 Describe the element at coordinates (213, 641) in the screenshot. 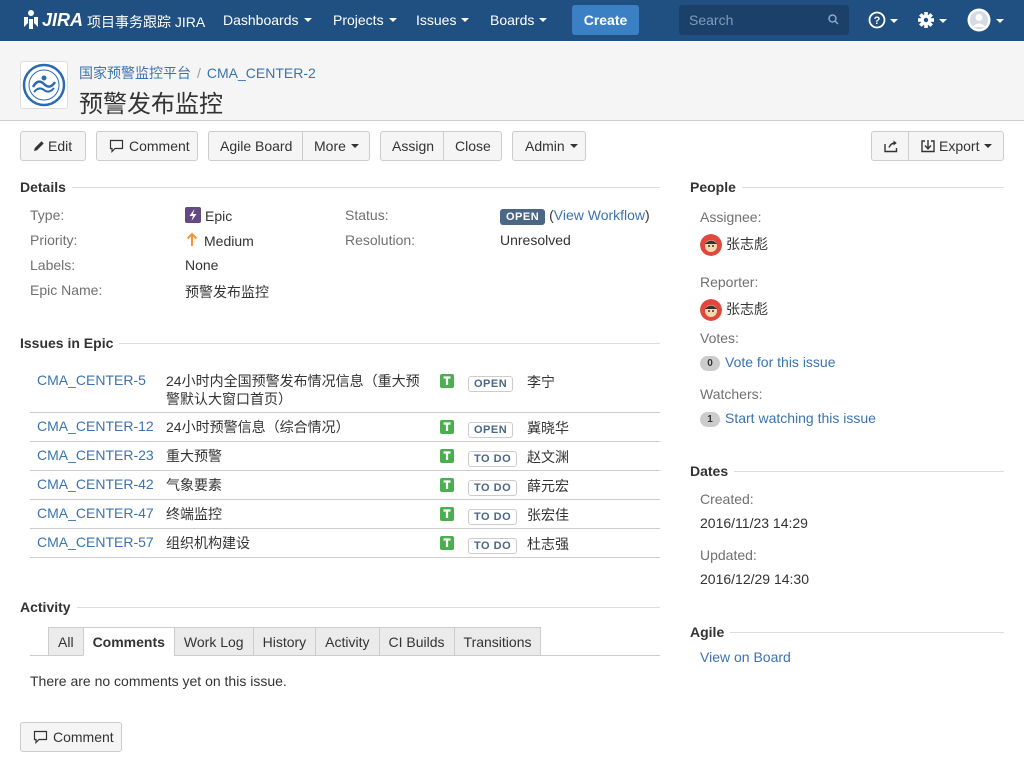

I see `tab-work-log: Work Log` at that location.